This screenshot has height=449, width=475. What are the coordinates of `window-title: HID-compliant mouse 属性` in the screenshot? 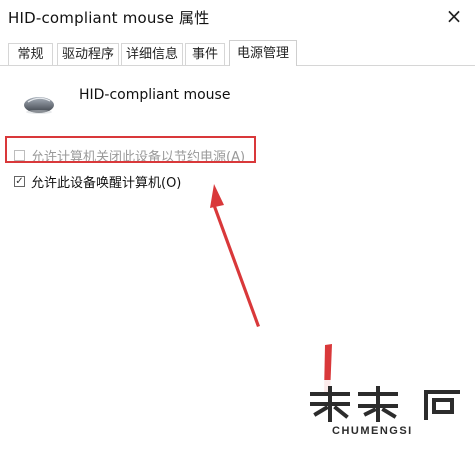 It's located at (109, 18).